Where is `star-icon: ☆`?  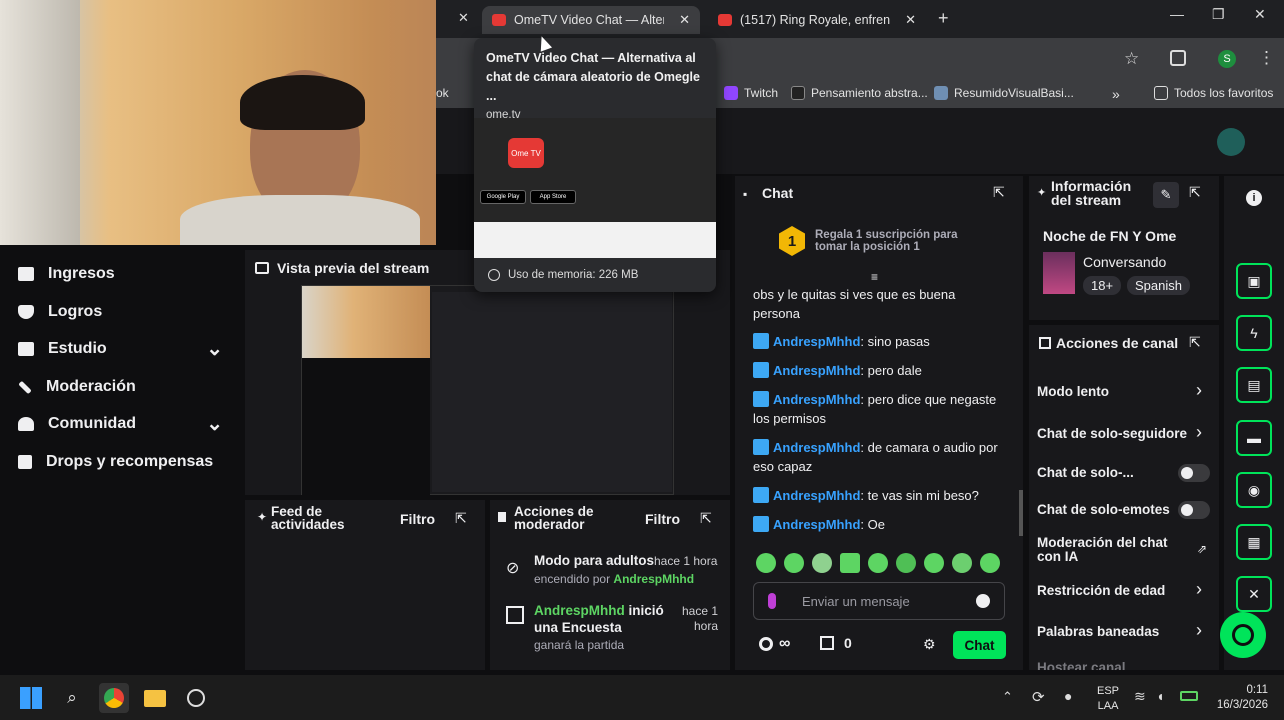
star-icon: ☆ is located at coordinates (1131, 59).